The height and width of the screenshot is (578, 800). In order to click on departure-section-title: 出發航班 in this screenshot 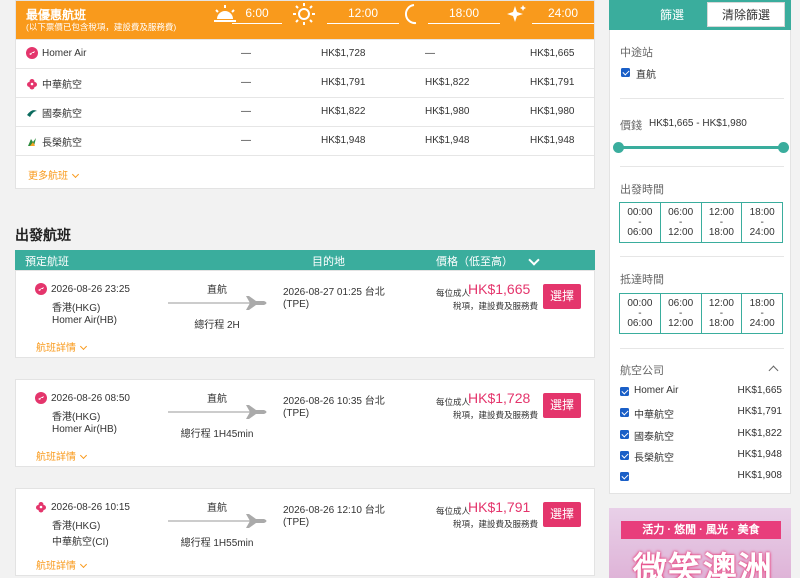, I will do `click(43, 235)`.